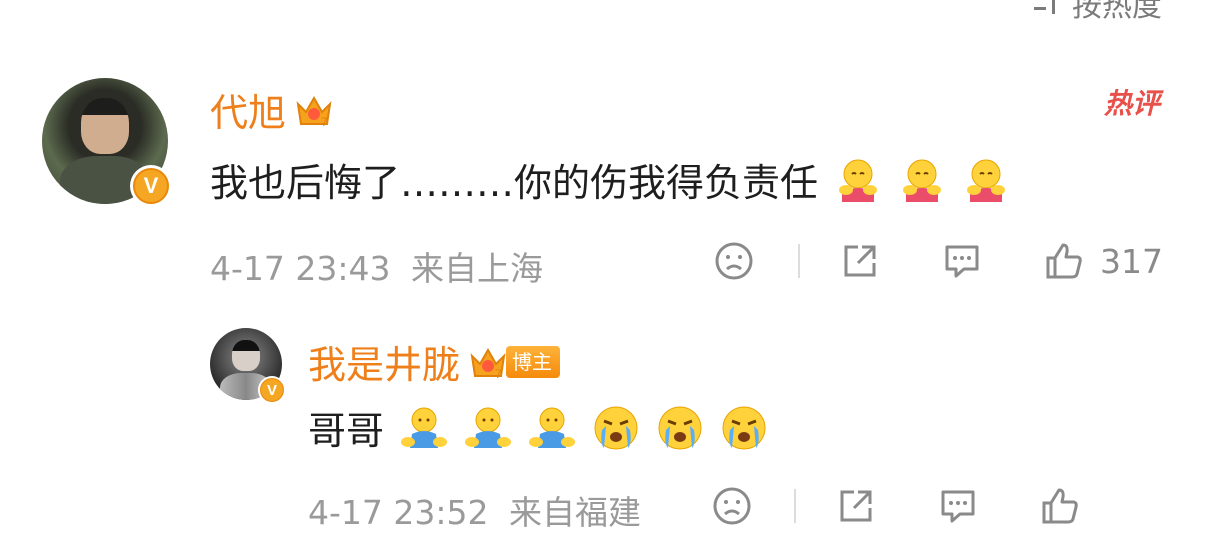 This screenshot has width=1206, height=544. Describe the element at coordinates (398, 512) in the screenshot. I see `reply-date: 4-17 23:52` at that location.